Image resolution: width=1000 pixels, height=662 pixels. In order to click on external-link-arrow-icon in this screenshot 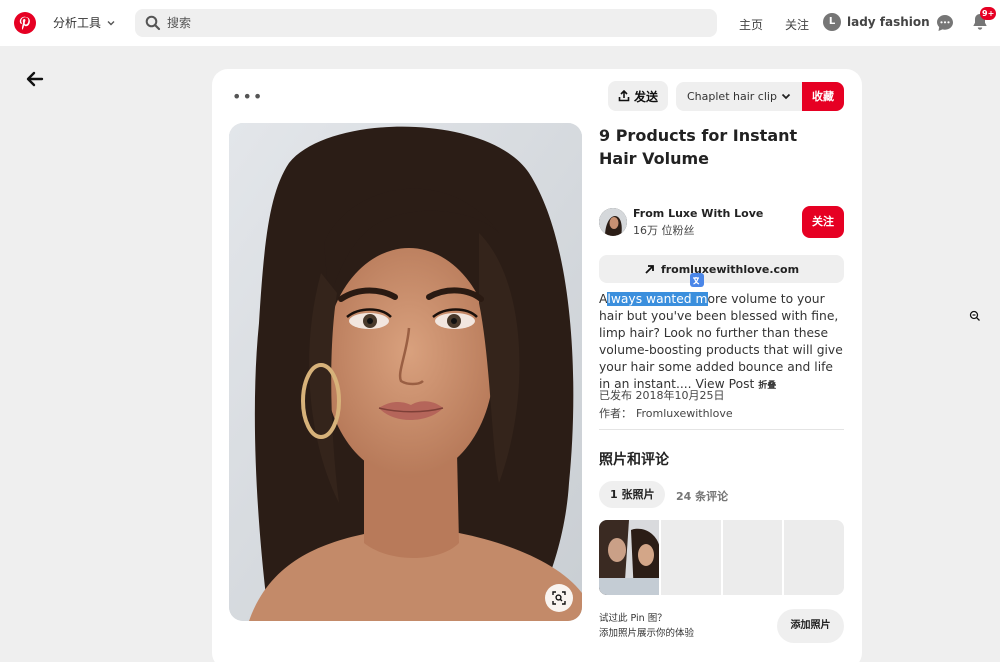, I will do `click(649, 269)`.